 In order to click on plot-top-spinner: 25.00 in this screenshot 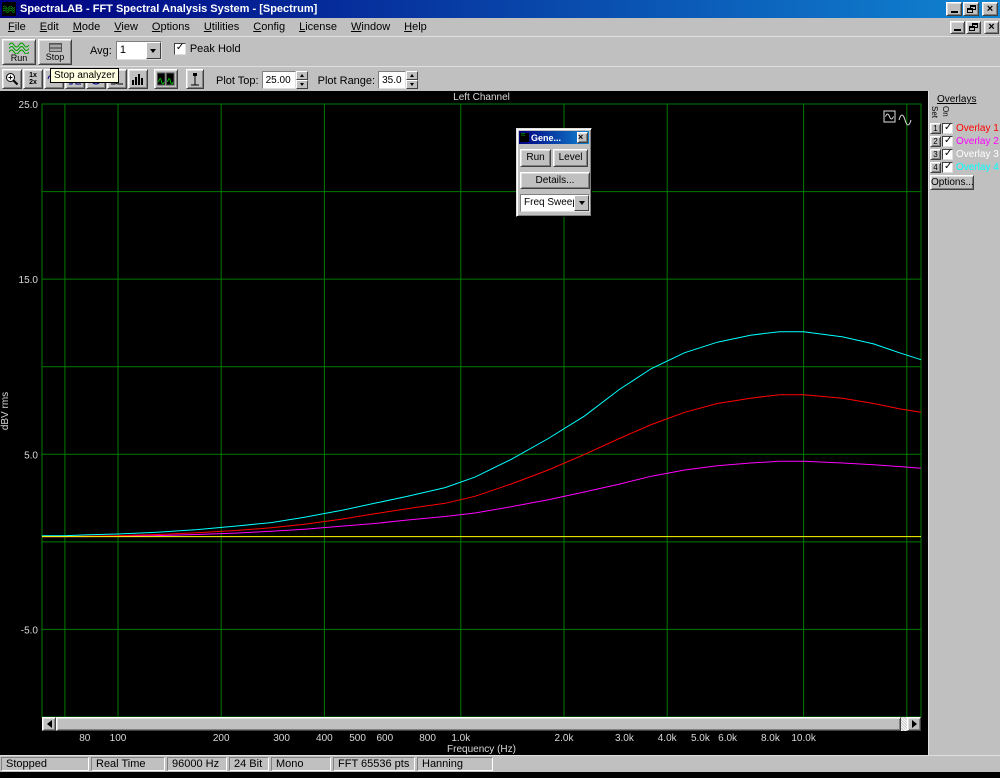, I will do `click(284, 80)`.